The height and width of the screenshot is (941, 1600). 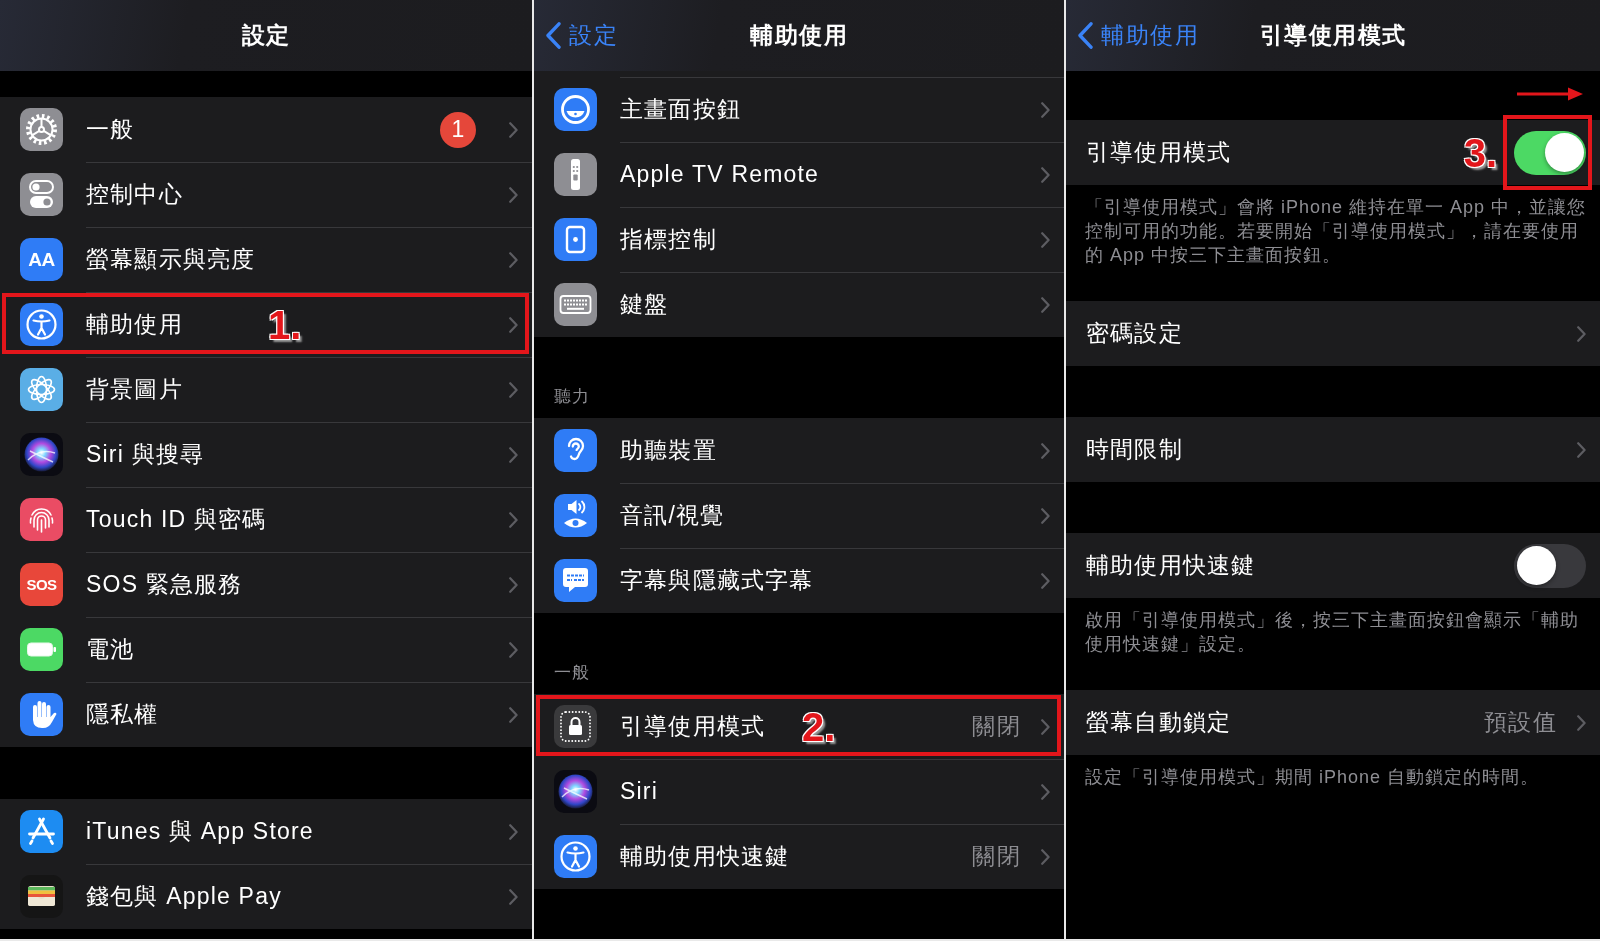 I want to click on battery-icon, so click(x=41, y=649).